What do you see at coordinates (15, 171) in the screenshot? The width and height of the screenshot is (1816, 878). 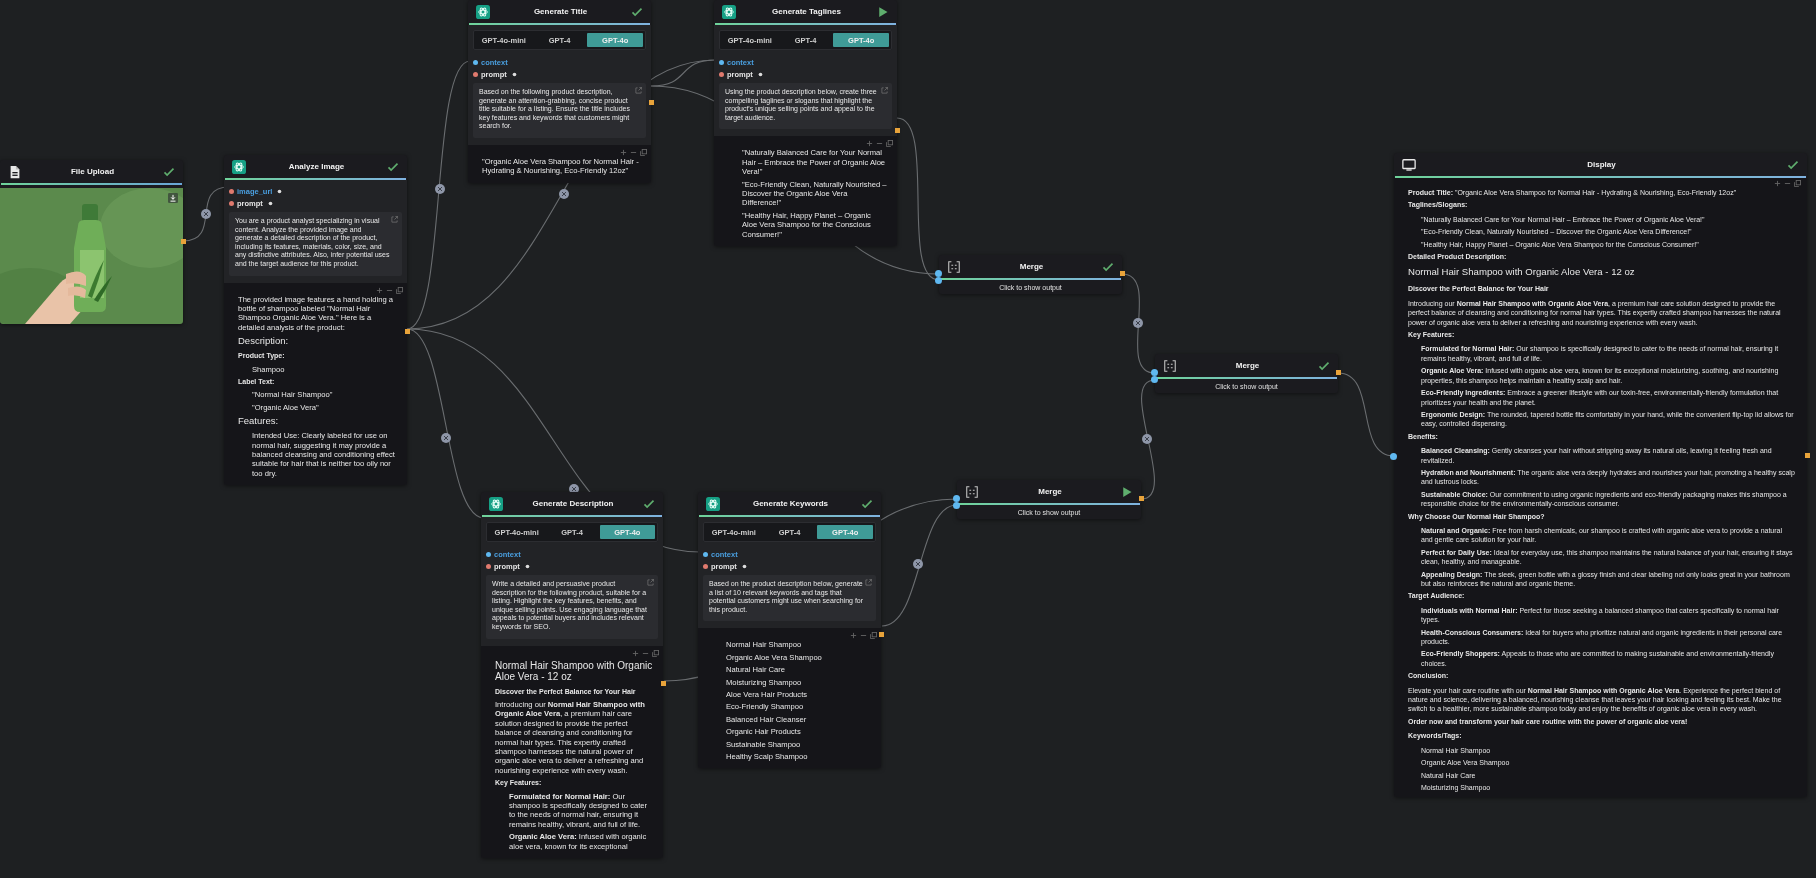 I see `document-icon` at bounding box center [15, 171].